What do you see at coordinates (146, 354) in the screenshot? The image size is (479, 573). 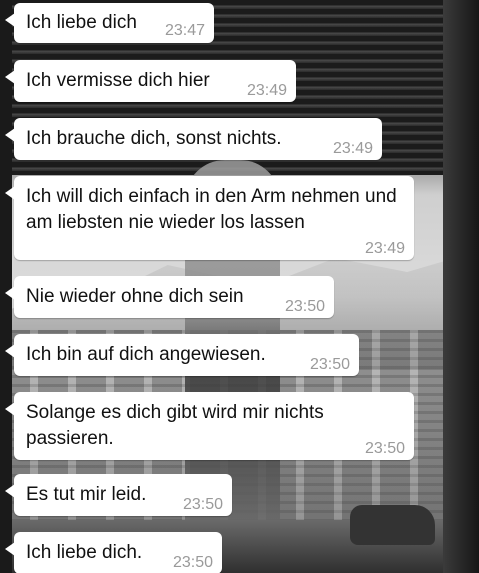 I see `message-text: Ich bin auf dich angewiesen.` at bounding box center [146, 354].